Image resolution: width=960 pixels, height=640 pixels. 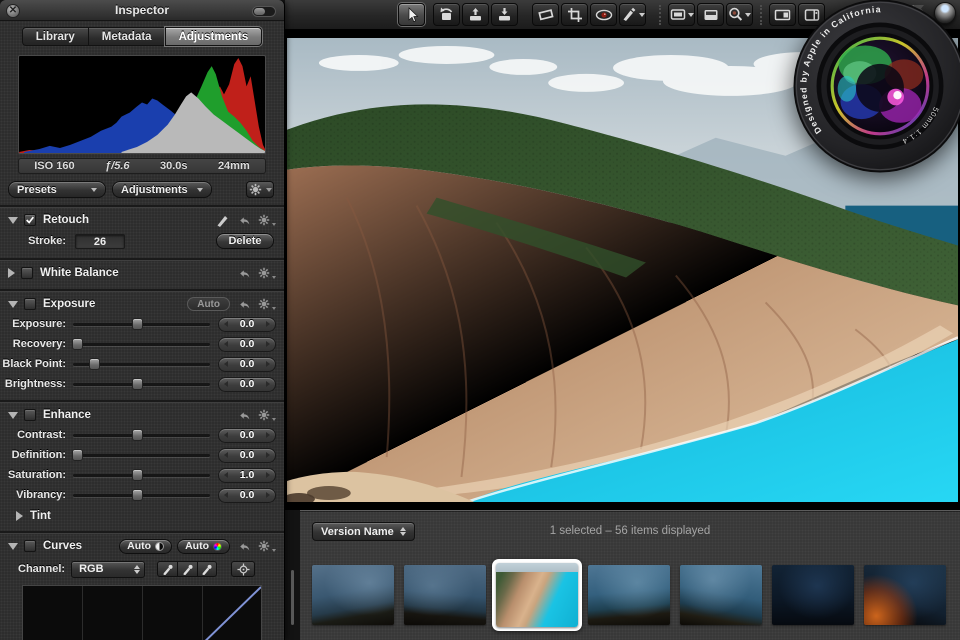 I want to click on select-arrows-icon, so click(x=137, y=569).